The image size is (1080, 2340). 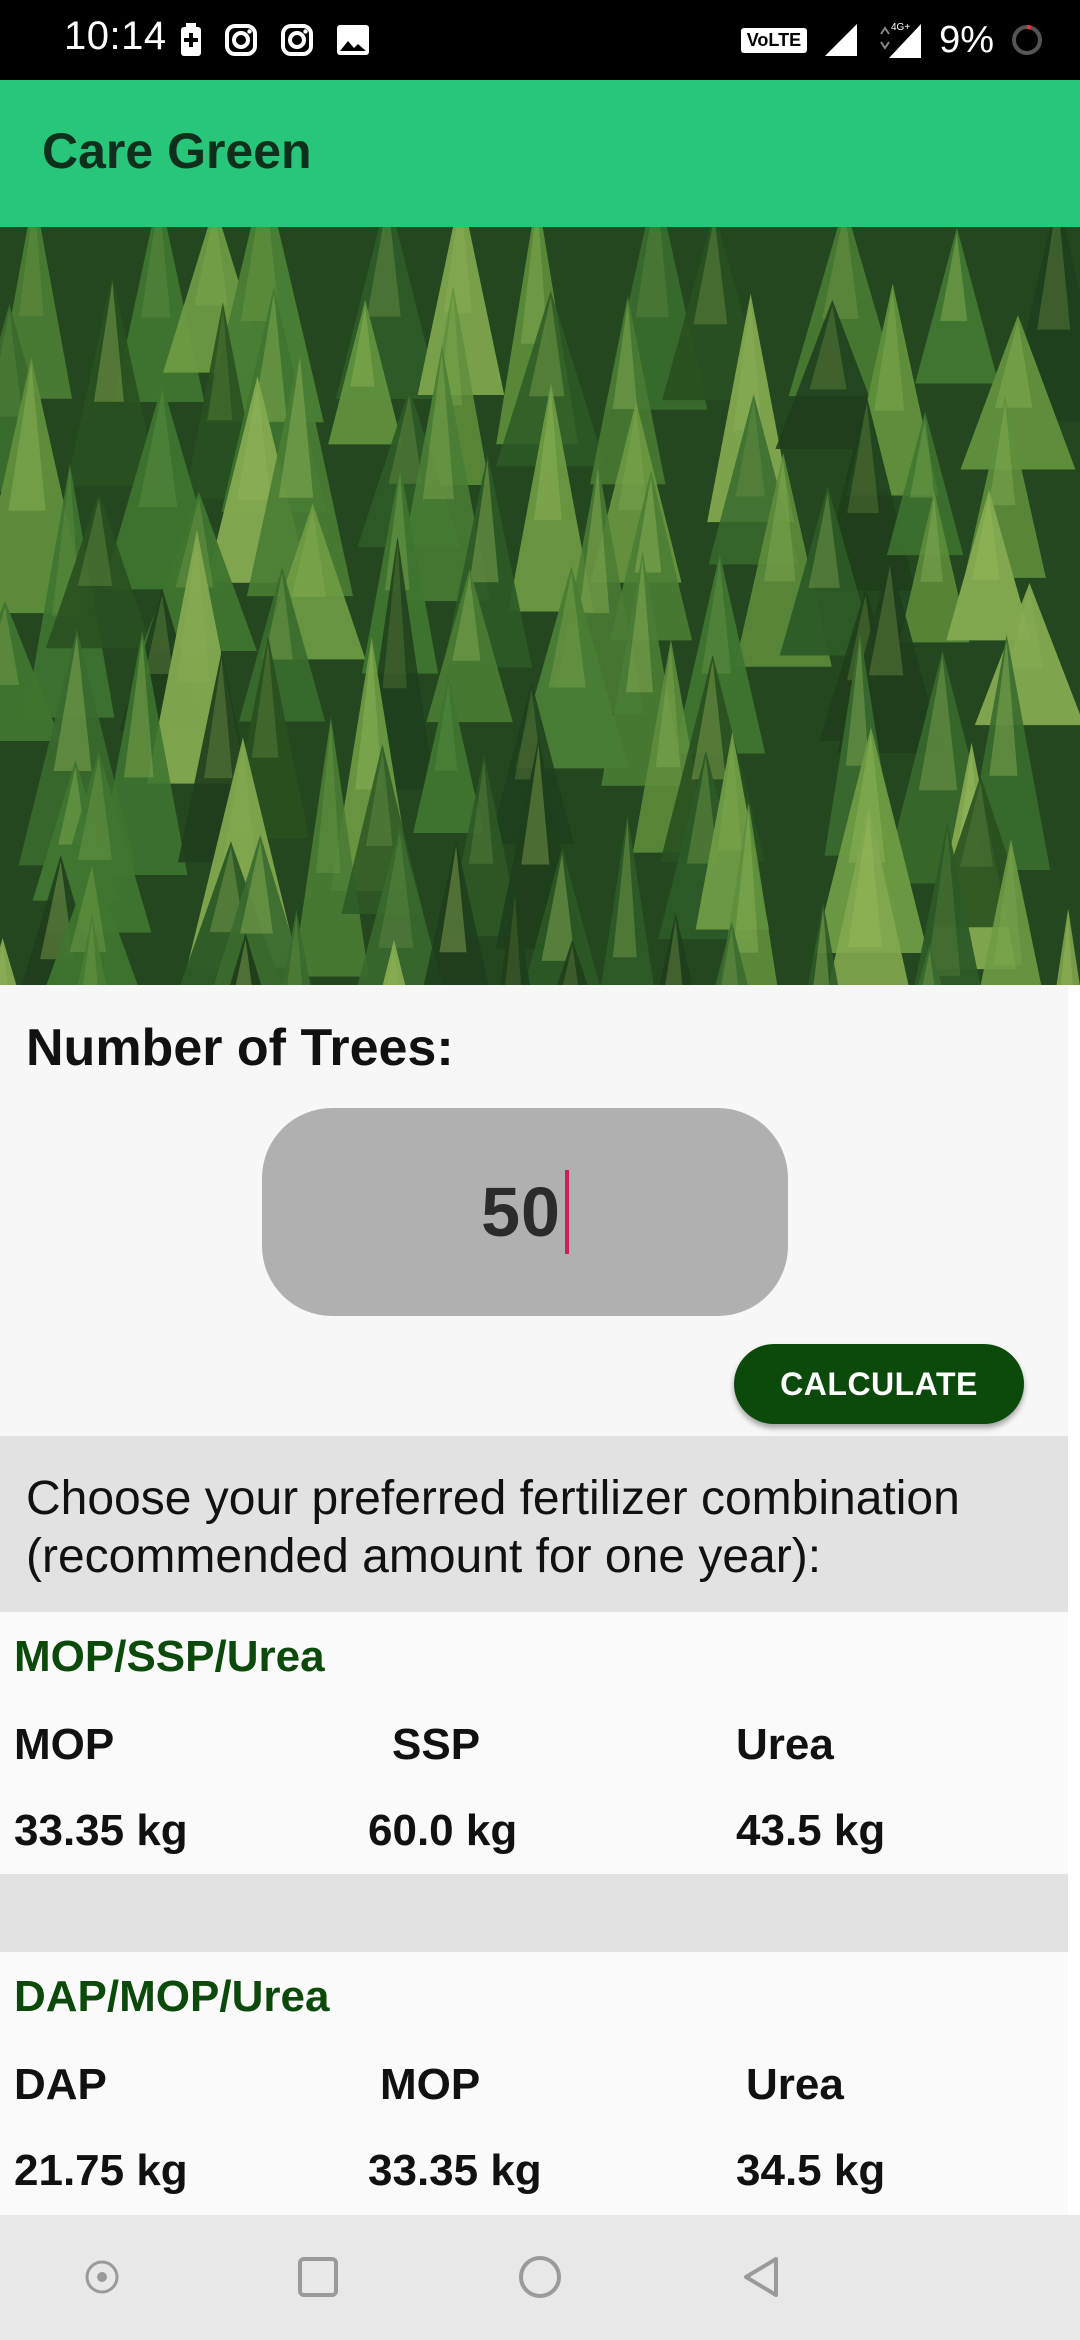 What do you see at coordinates (353, 40) in the screenshot?
I see `image-icon` at bounding box center [353, 40].